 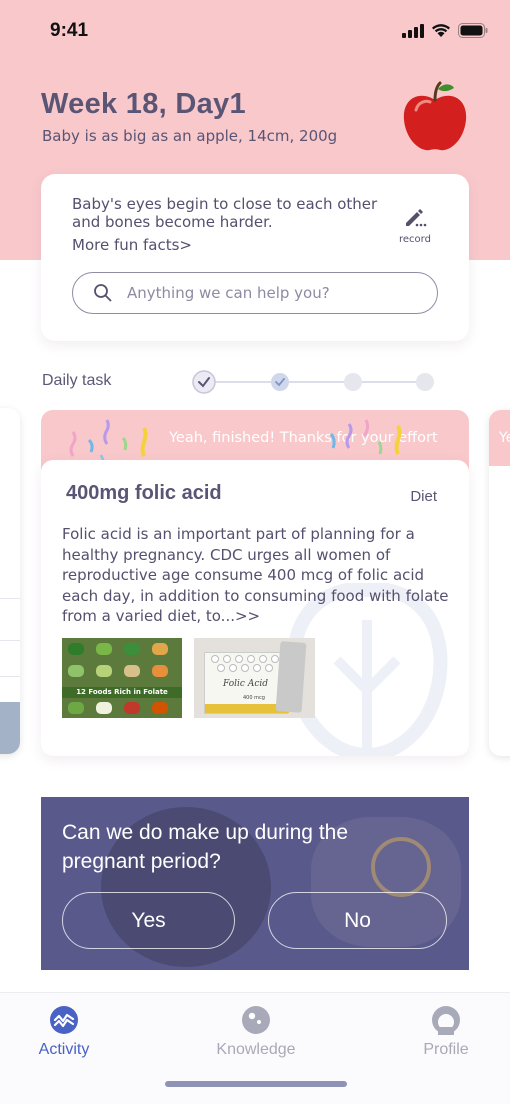 What do you see at coordinates (416, 218) in the screenshot?
I see `pencil-icon` at bounding box center [416, 218].